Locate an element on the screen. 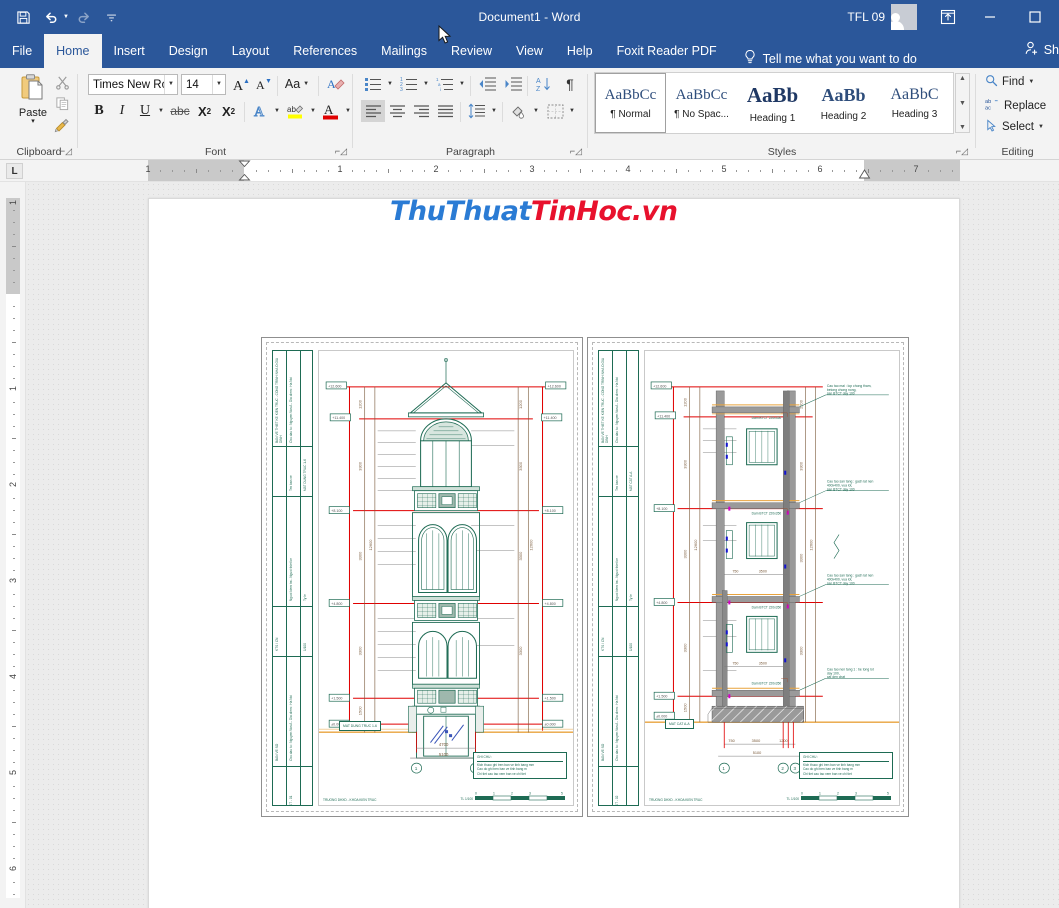  replace-button: ab ac Replace is located at coordinates (1015, 105).